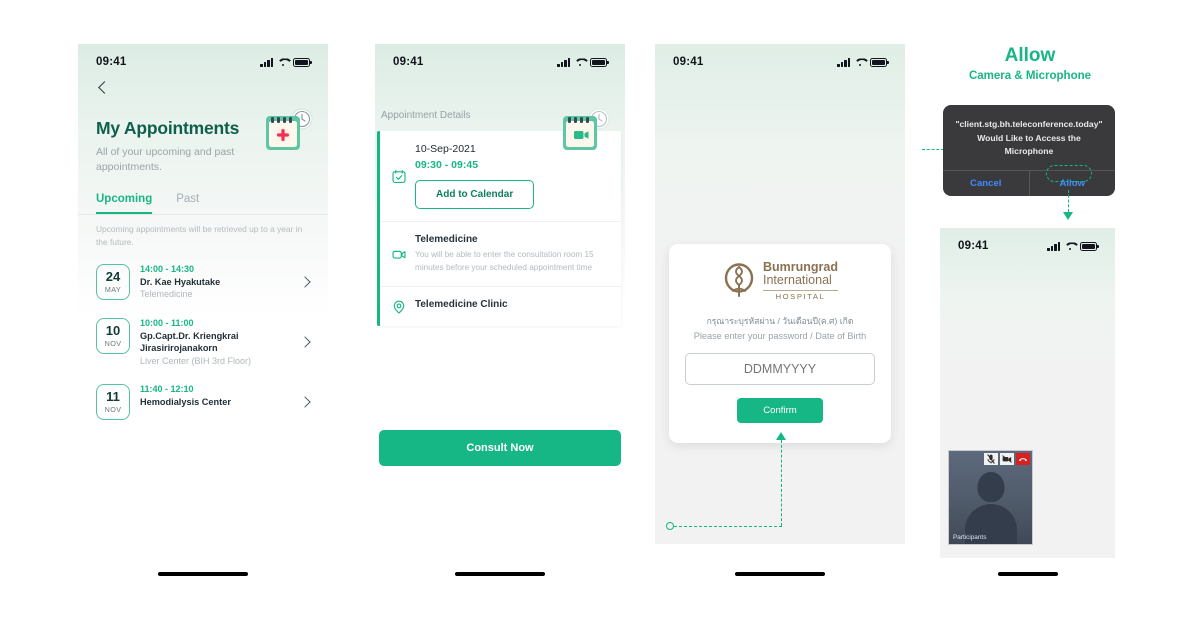 The image size is (1200, 628). I want to click on appointment-row: 11 NOV 11:40 - 12:10 Hemodialysis Center, so click(203, 402).